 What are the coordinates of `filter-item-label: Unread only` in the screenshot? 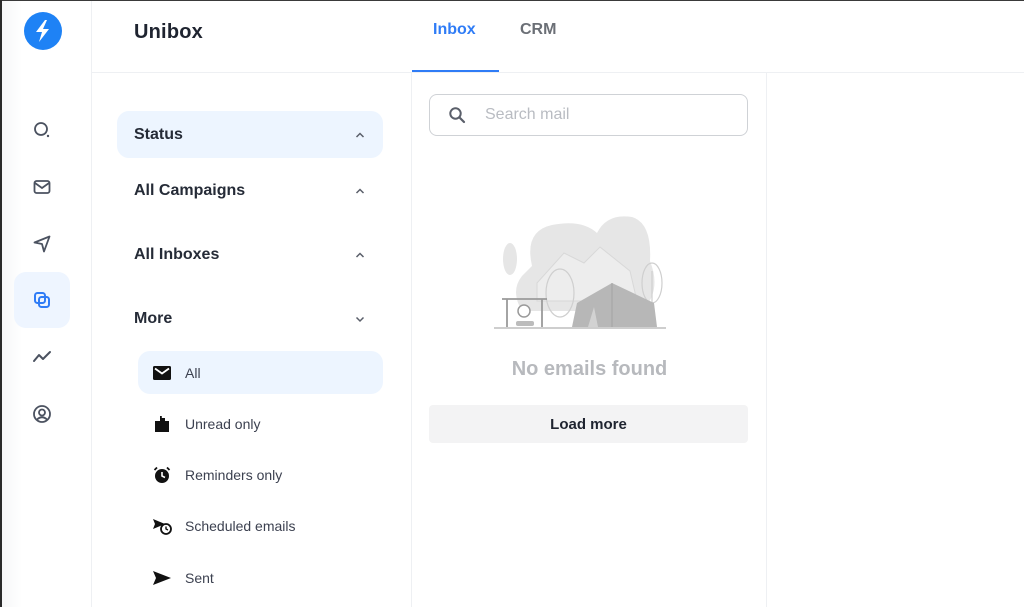 It's located at (223, 423).